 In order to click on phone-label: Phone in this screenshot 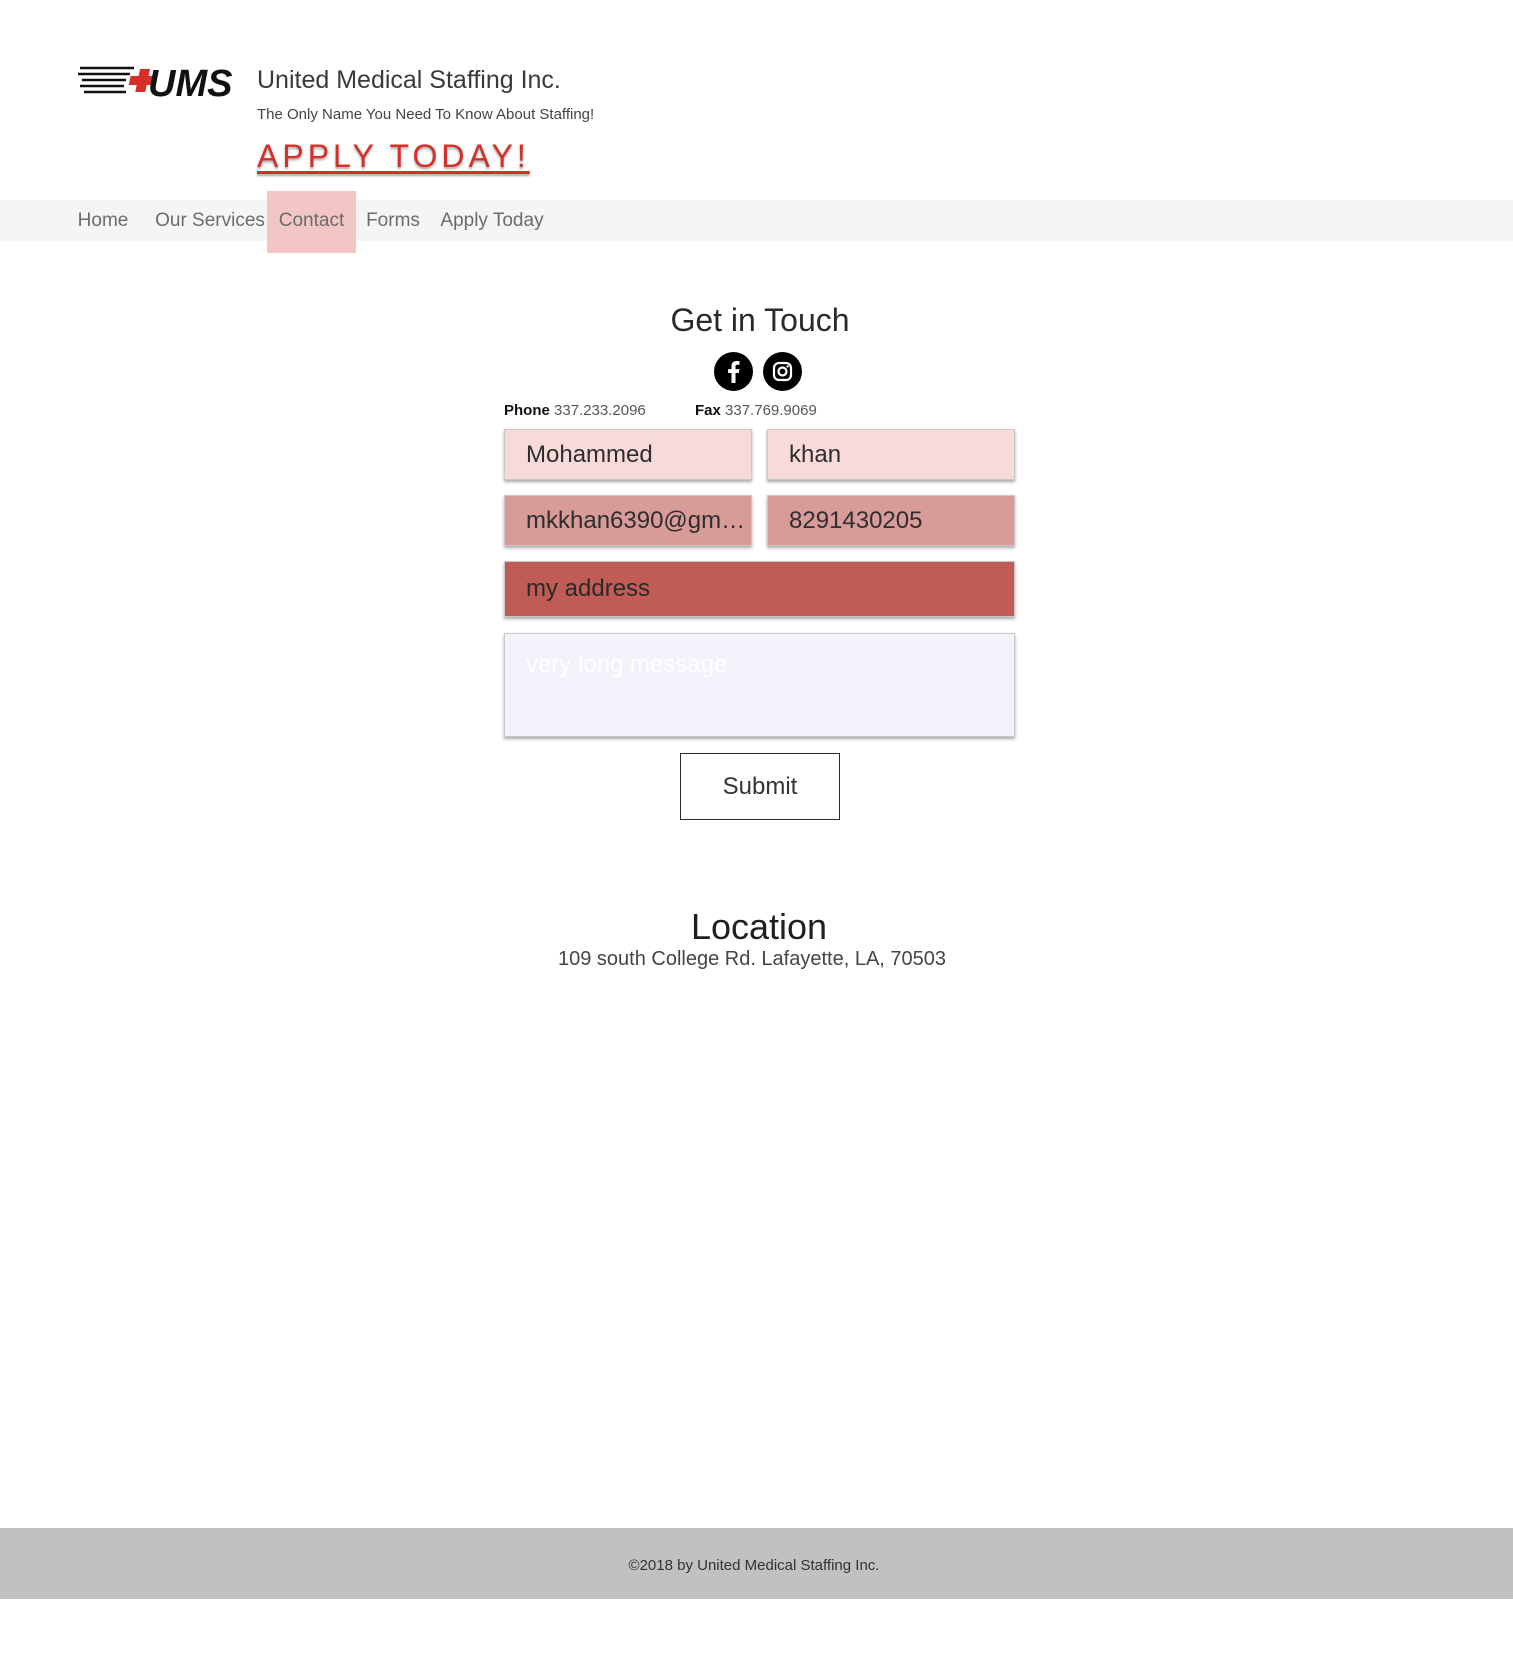, I will do `click(527, 410)`.